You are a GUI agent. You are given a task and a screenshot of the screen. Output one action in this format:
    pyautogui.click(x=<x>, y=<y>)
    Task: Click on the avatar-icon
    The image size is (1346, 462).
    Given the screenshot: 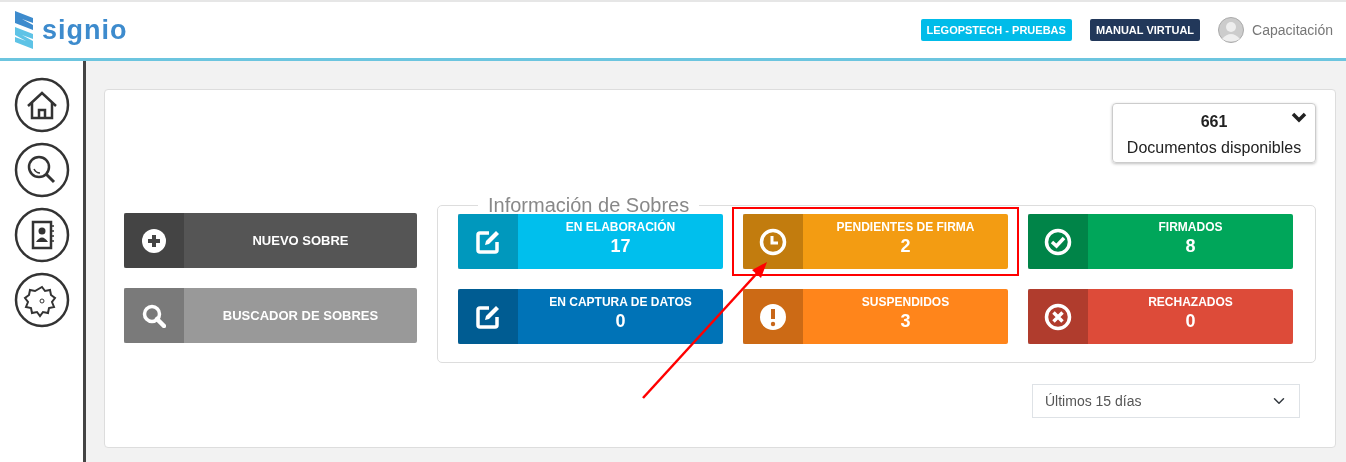 What is the action you would take?
    pyautogui.click(x=1231, y=30)
    